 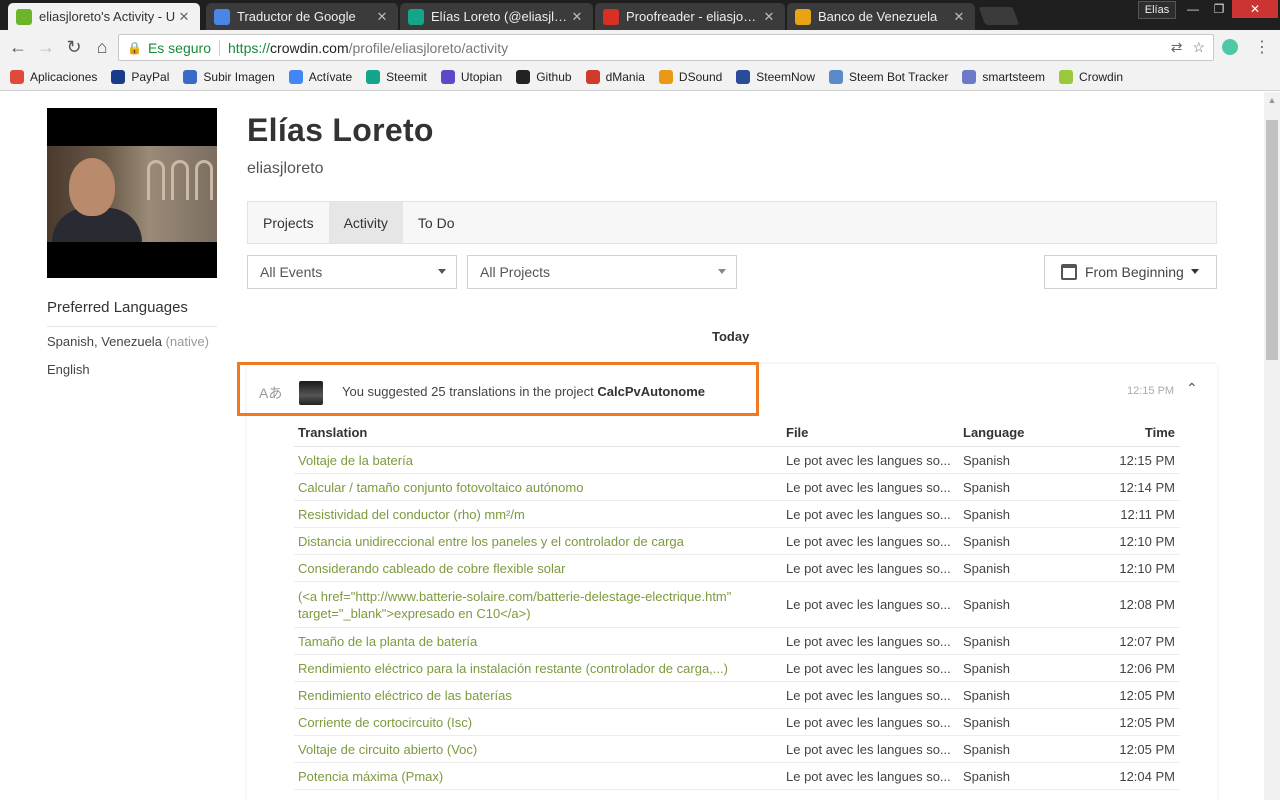 What do you see at coordinates (1129, 487) in the screenshot?
I see `time-cell: 12:14 PM` at bounding box center [1129, 487].